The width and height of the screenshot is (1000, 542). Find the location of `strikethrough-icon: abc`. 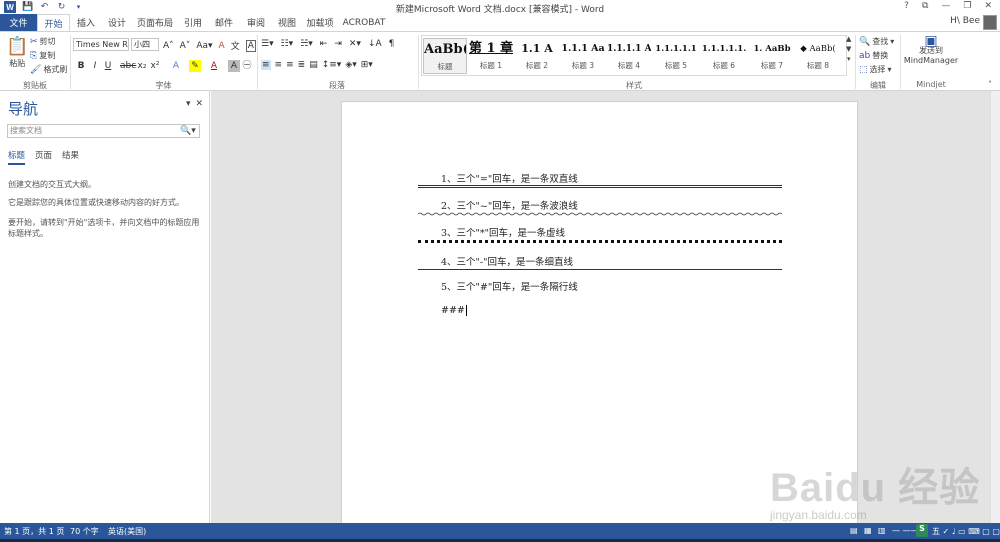

strikethrough-icon: abc is located at coordinates (128, 66).